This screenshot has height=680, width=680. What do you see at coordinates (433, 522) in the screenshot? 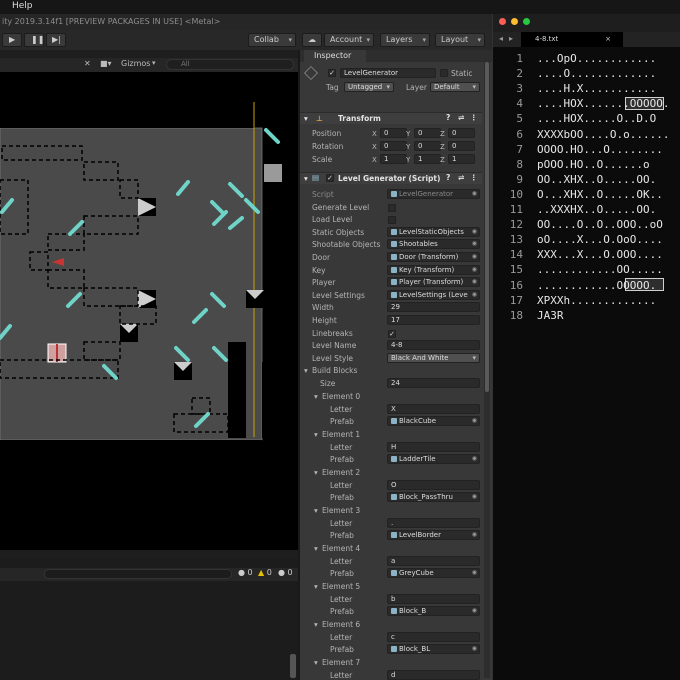
I see `letter-field: .` at bounding box center [433, 522].